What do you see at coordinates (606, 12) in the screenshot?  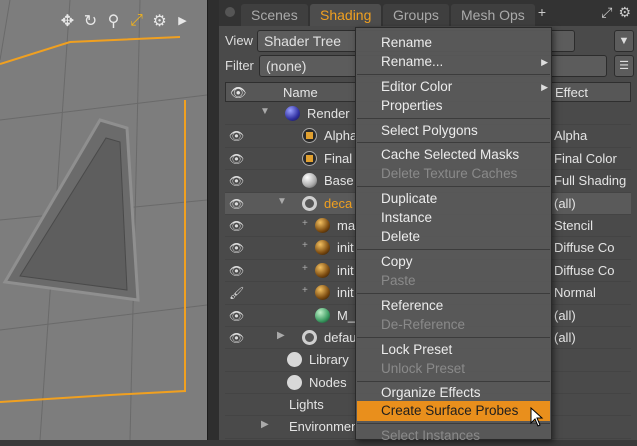 I see `expand-icon: ⤢` at bounding box center [606, 12].